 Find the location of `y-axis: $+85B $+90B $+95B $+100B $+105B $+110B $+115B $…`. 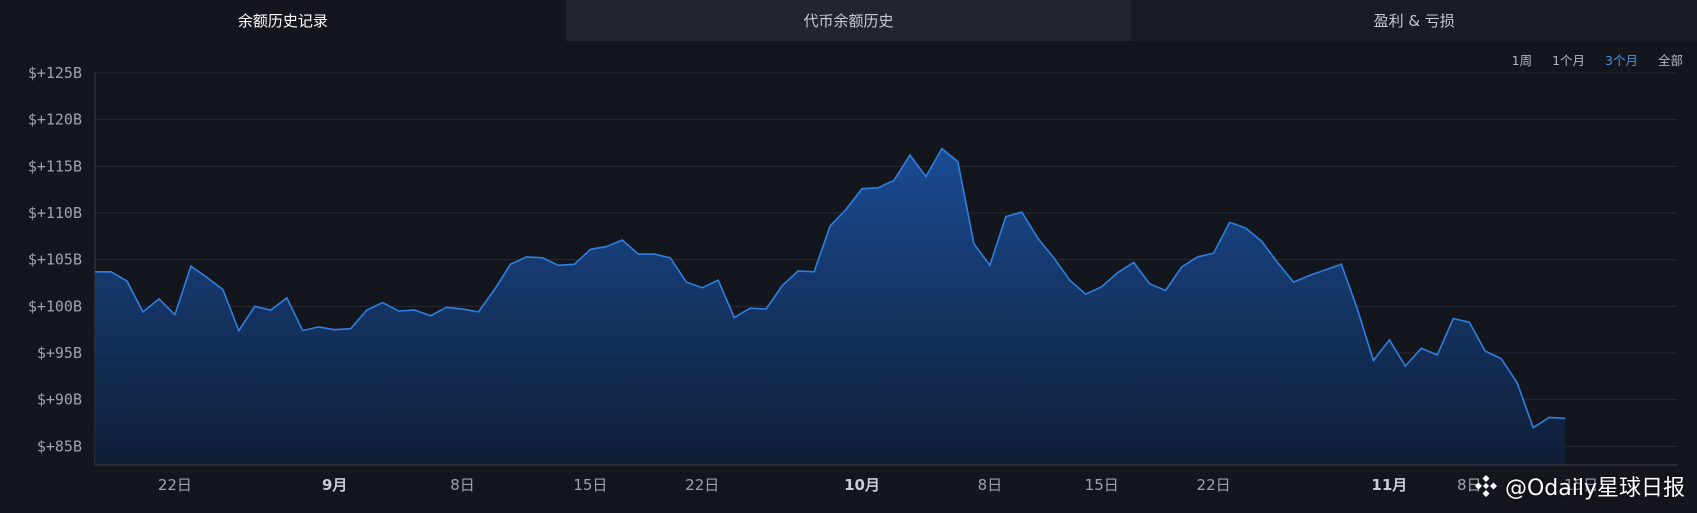

y-axis: $+85B $+90B $+95B $+100B $+105B $+110B $+115B $… is located at coordinates (62, 264).